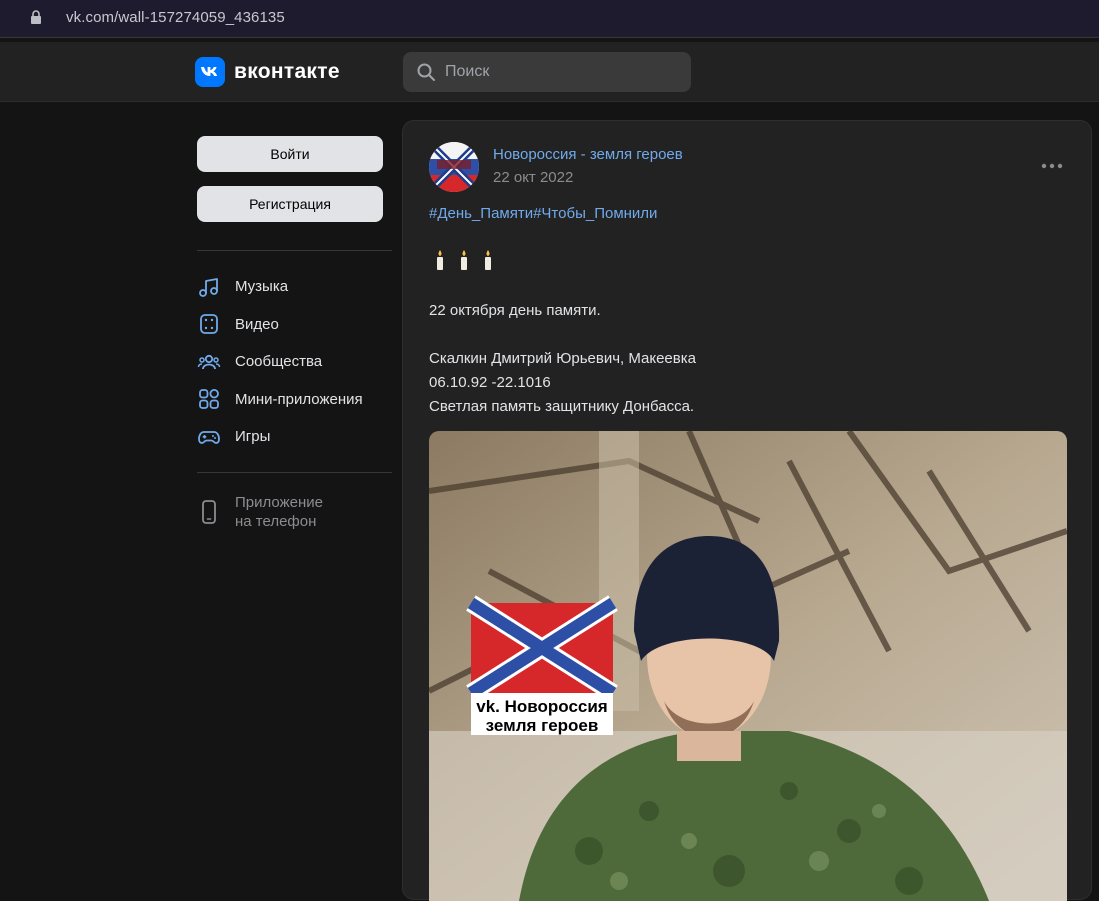 This screenshot has width=1099, height=901. What do you see at coordinates (549, 19) in the screenshot?
I see `browser-address-bar: vk.com/wall-157274059_436135` at bounding box center [549, 19].